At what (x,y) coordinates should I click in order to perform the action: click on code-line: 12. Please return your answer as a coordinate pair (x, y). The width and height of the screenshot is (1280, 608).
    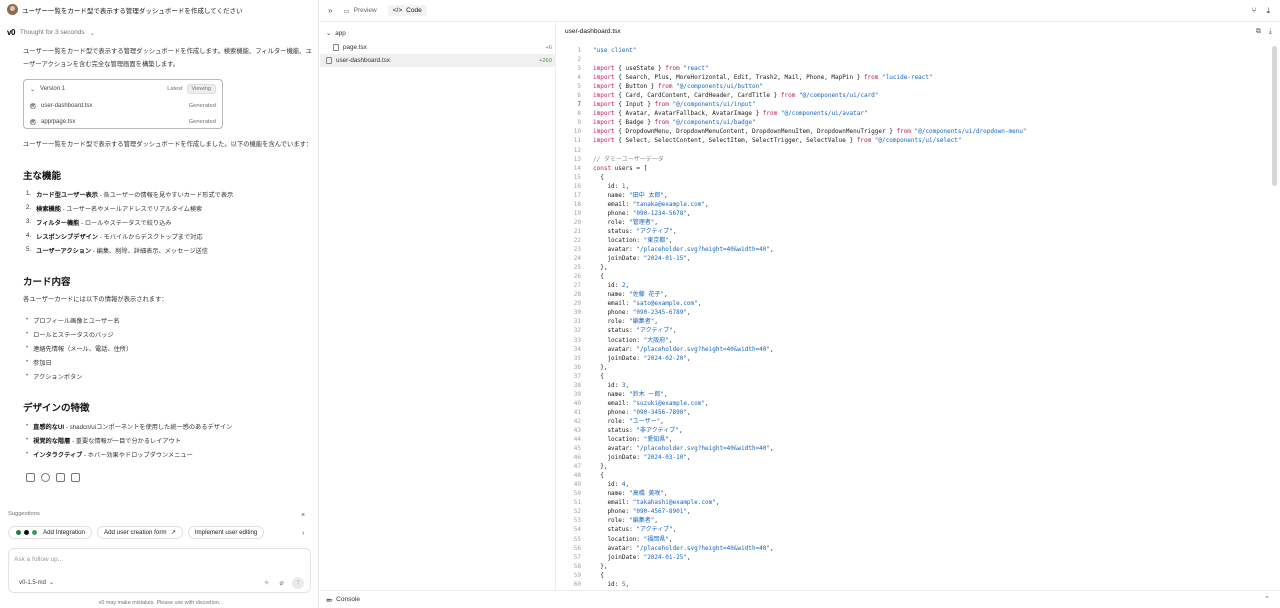
    Looking at the image, I should click on (912, 150).